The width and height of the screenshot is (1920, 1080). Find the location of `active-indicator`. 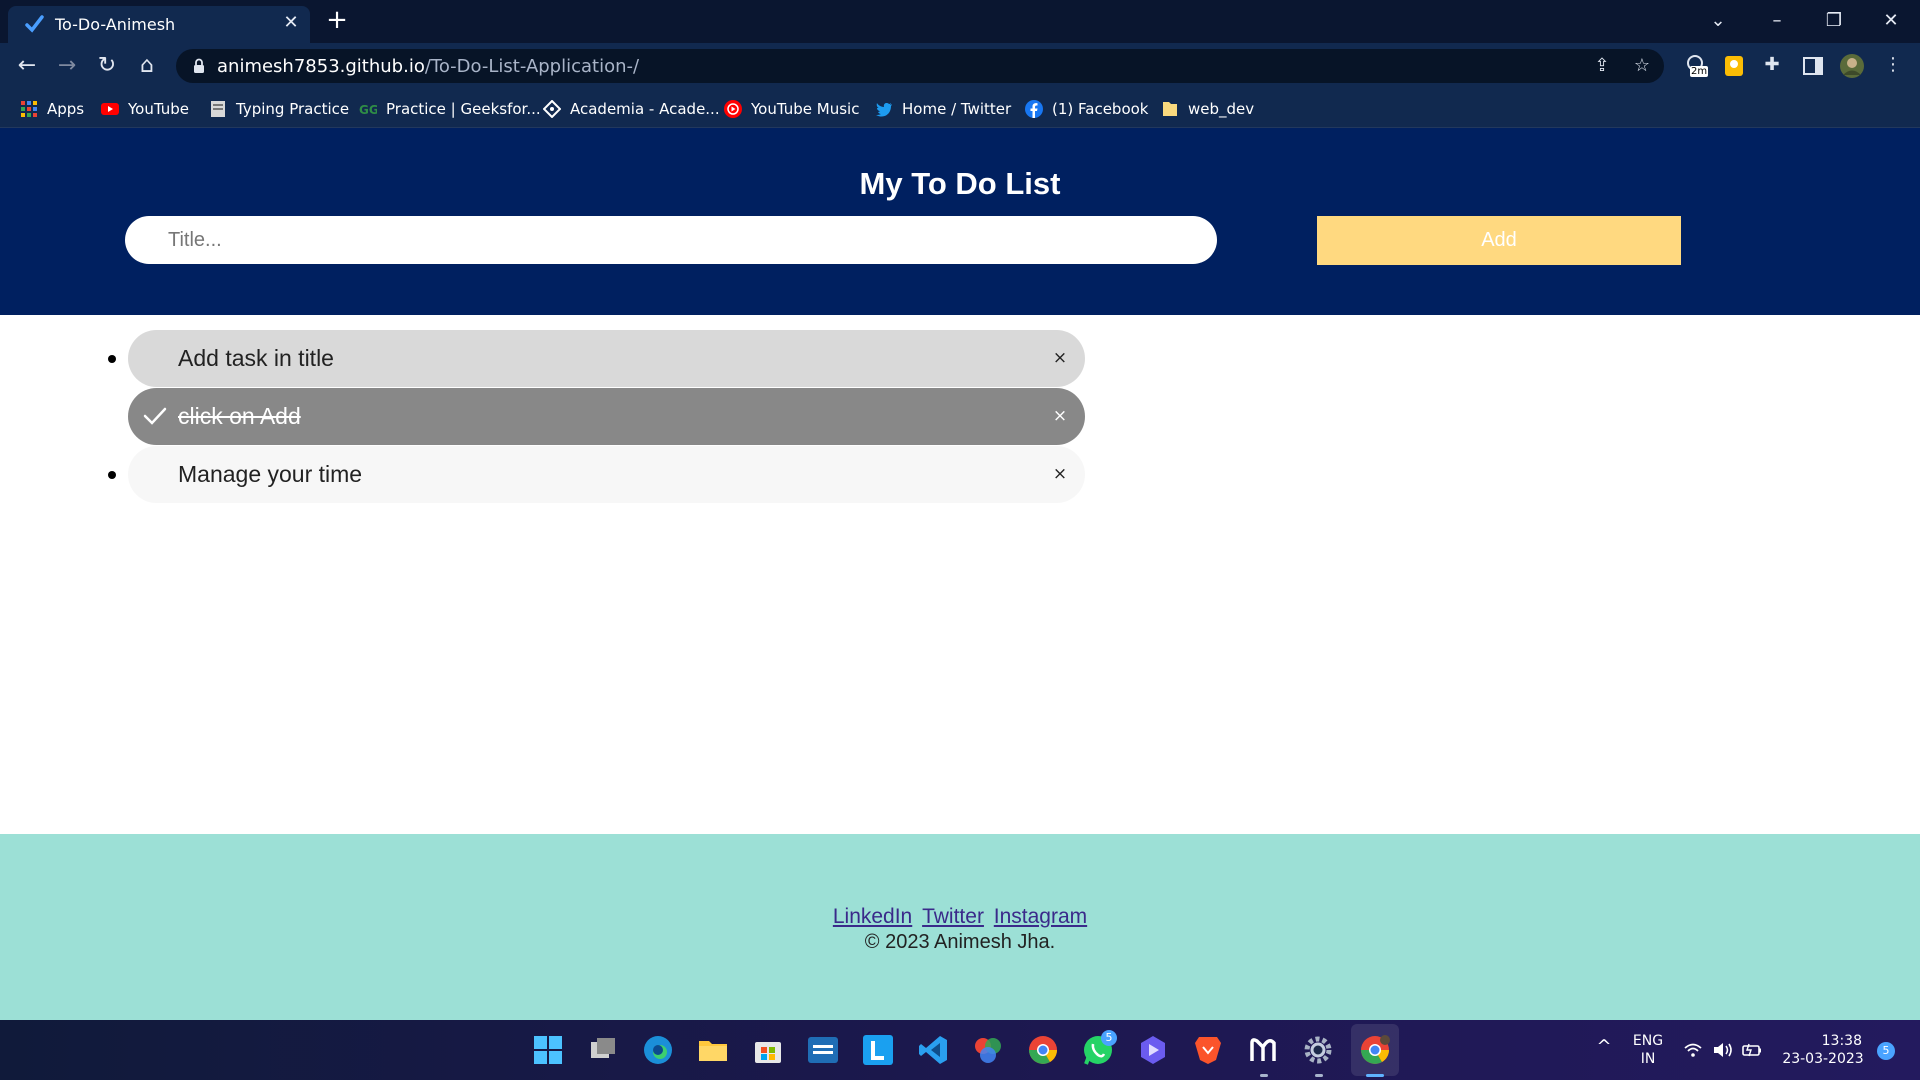

active-indicator is located at coordinates (1375, 1075).